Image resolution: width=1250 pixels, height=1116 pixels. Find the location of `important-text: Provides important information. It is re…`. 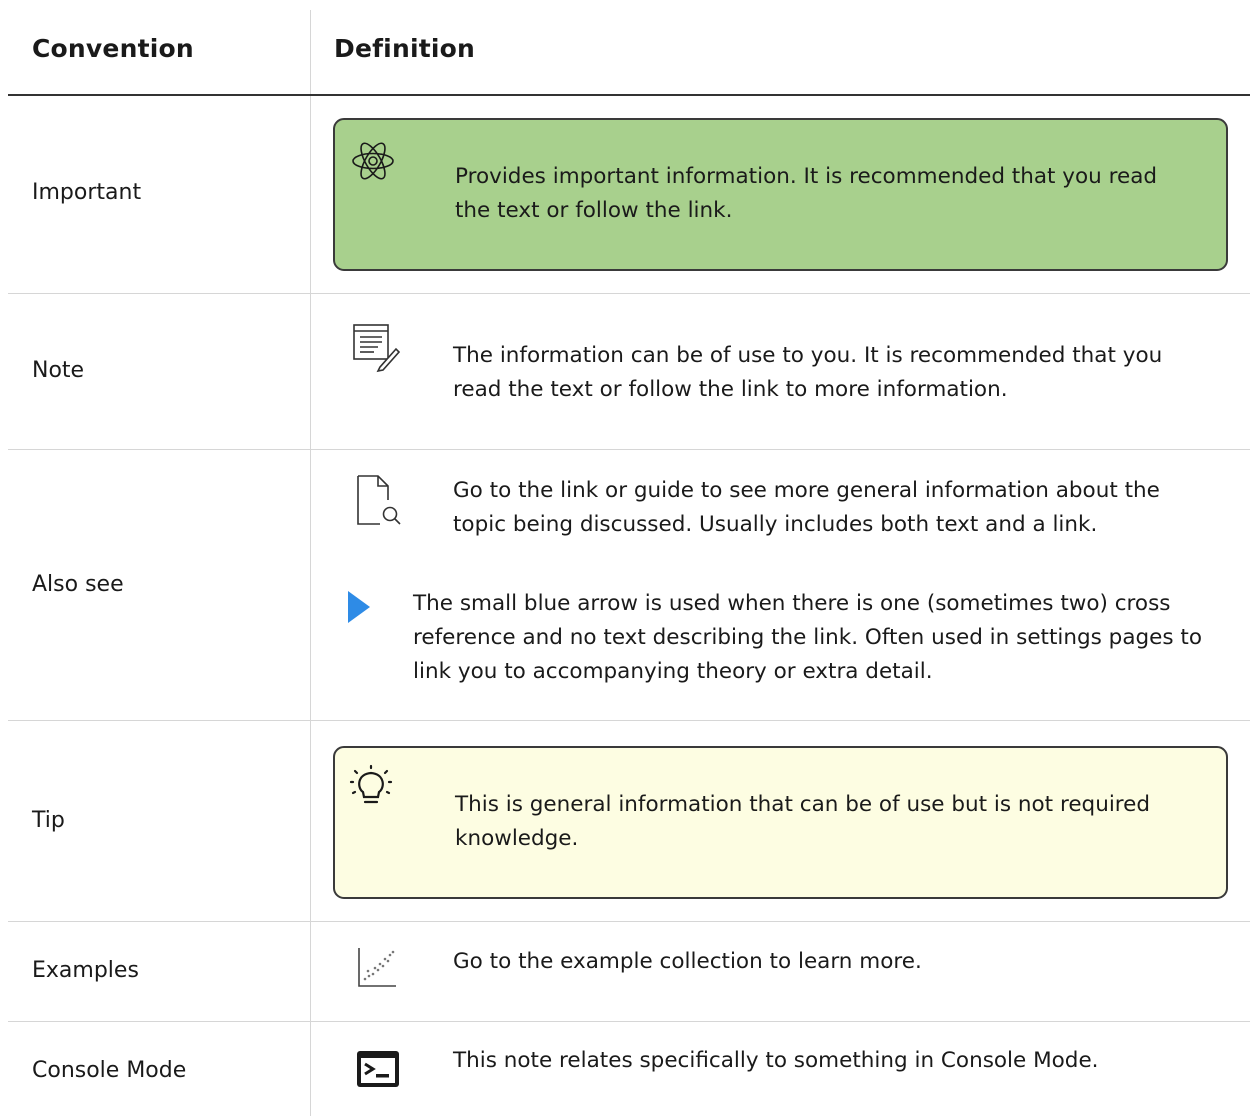

important-text: Provides important information. It is re… is located at coordinates (806, 193).